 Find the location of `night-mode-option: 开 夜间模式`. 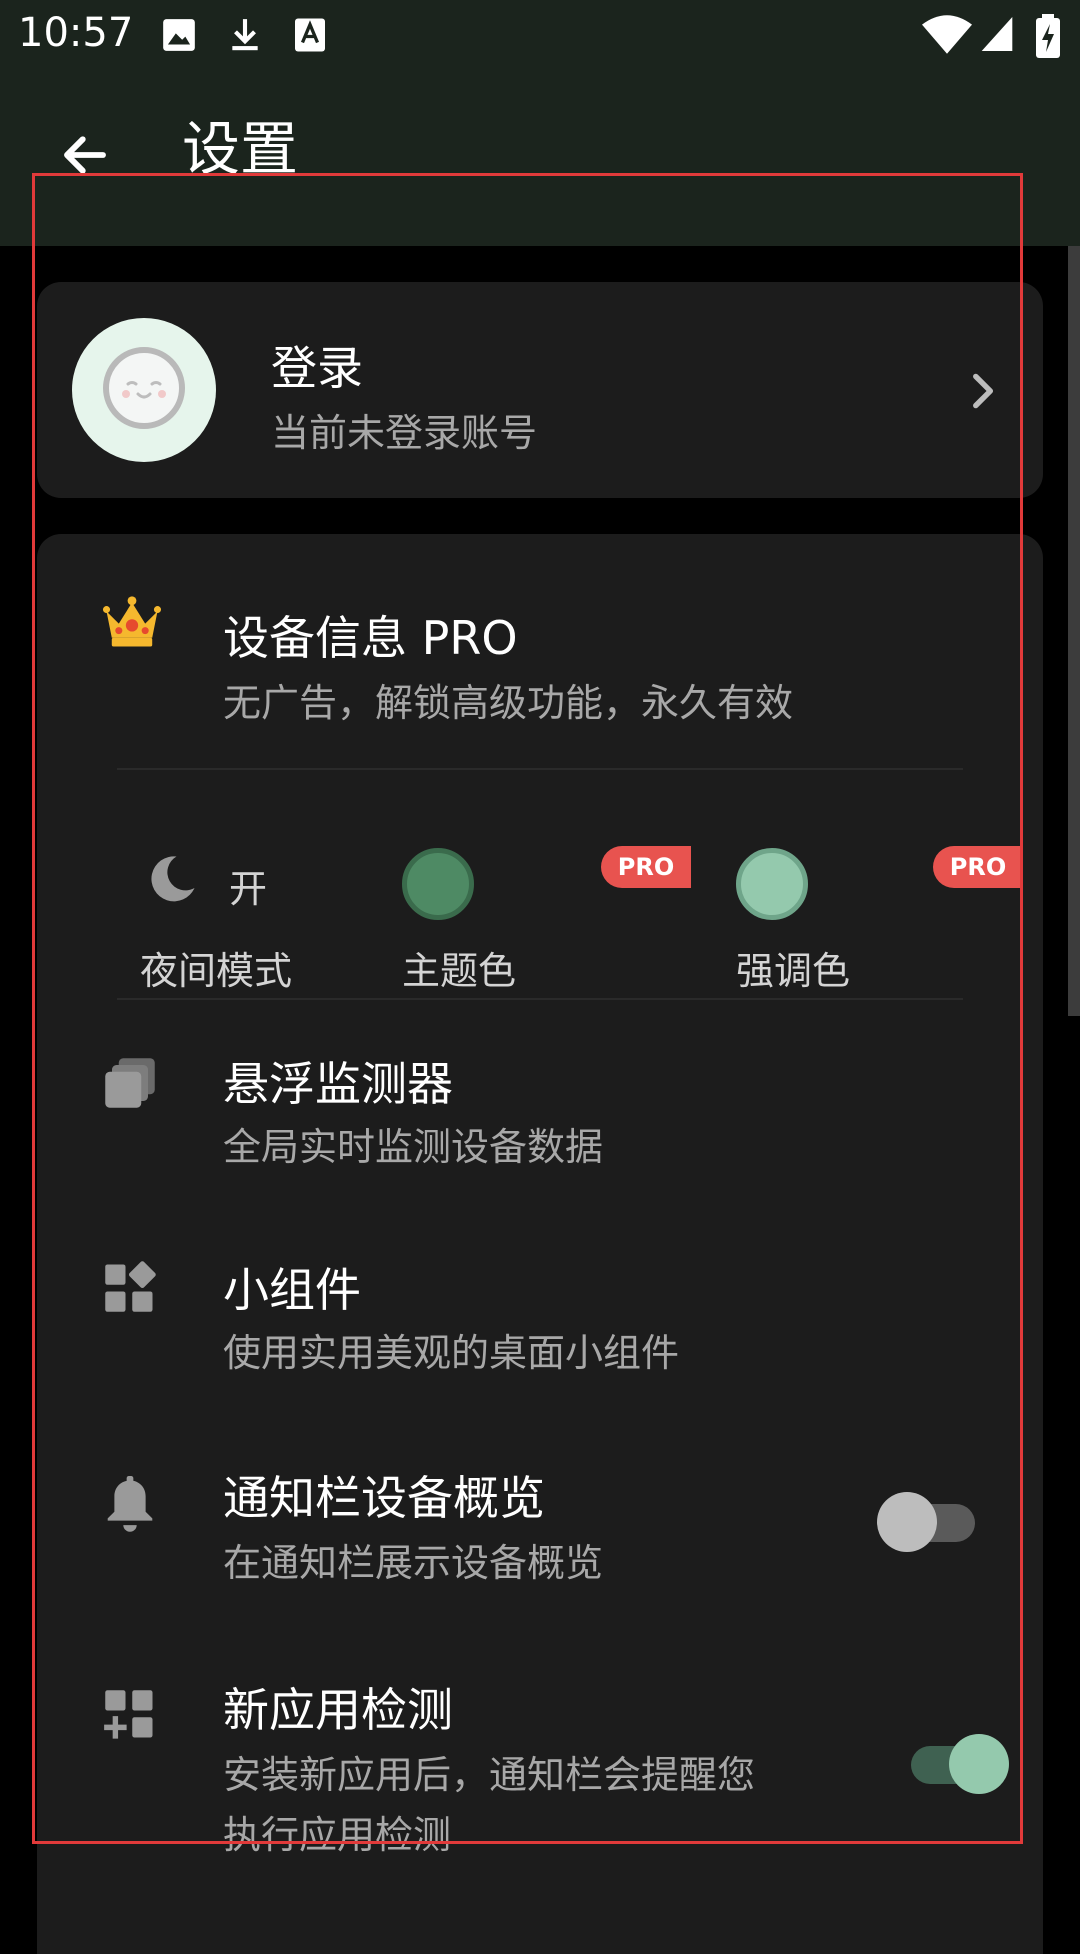

night-mode-option: 开 夜间模式 is located at coordinates (207, 899).